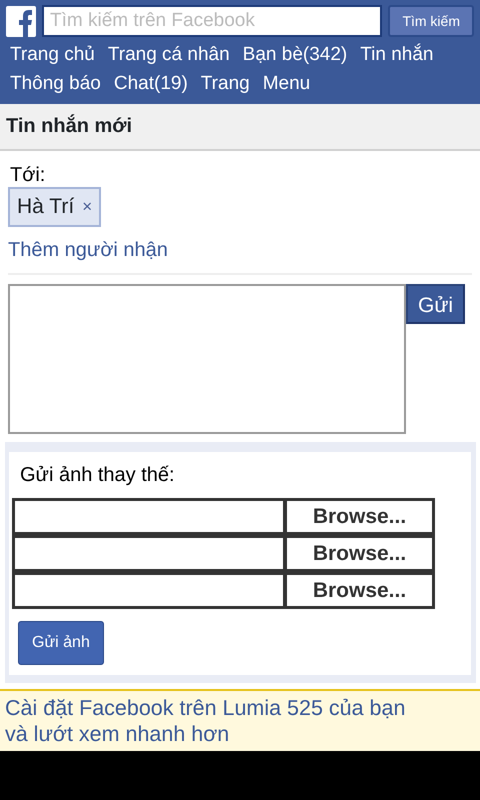  What do you see at coordinates (240, 733) in the screenshot?
I see `banner-text: và lướt xem nhanh hơn` at bounding box center [240, 733].